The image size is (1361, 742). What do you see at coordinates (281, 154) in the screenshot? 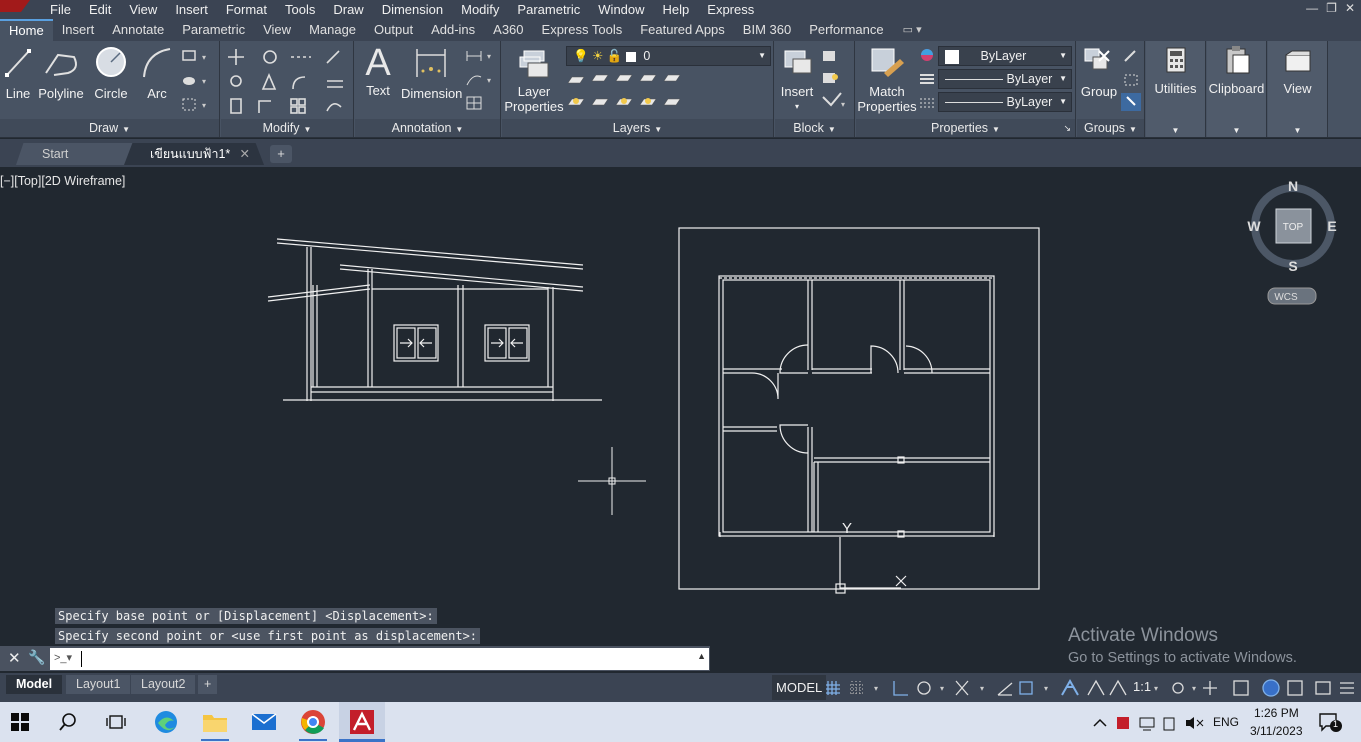
I see `new-tab-icon: +` at bounding box center [281, 154].